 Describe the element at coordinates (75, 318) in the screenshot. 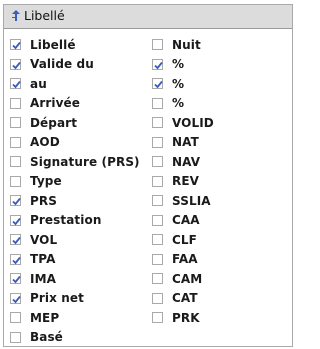

I see `column-option-item: MEP` at that location.